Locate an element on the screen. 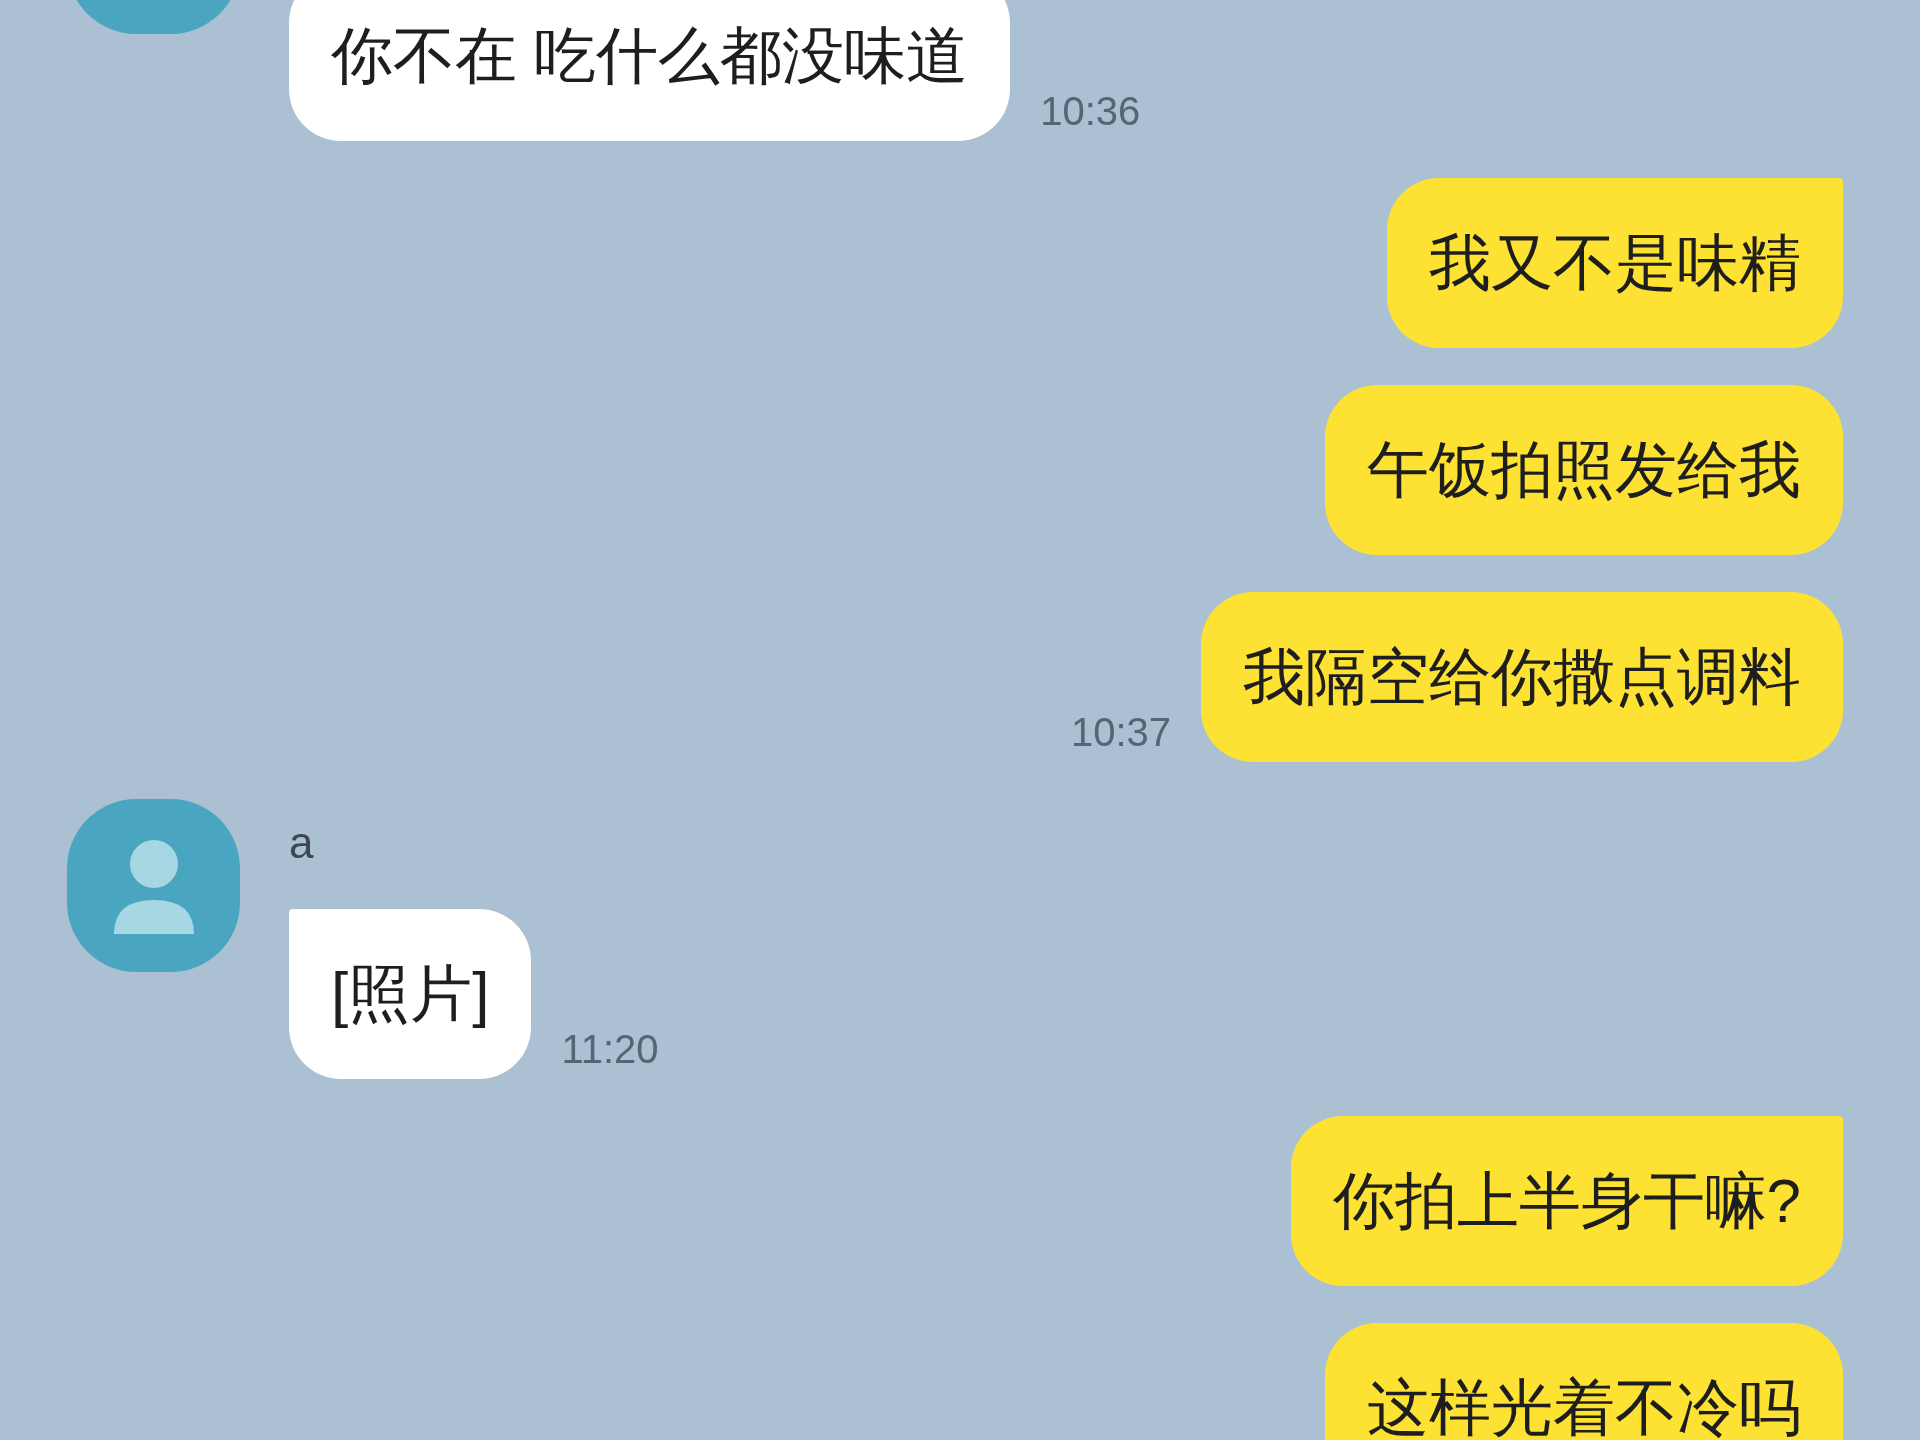  message-bubble: 午饭拍照发给我 is located at coordinates (1584, 470).